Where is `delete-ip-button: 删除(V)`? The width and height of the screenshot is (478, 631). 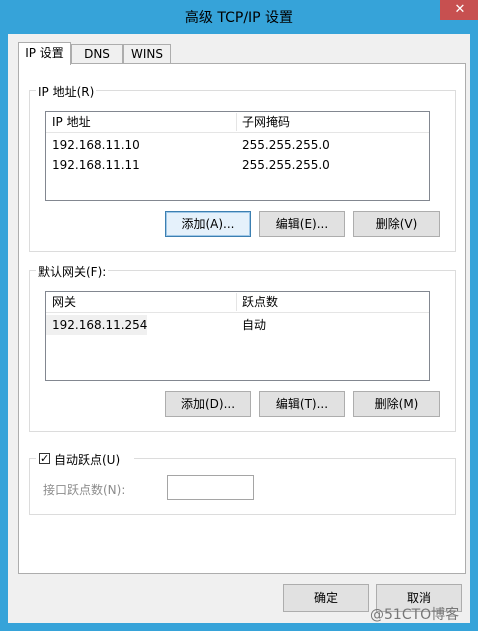
delete-ip-button: 删除(V) is located at coordinates (396, 224).